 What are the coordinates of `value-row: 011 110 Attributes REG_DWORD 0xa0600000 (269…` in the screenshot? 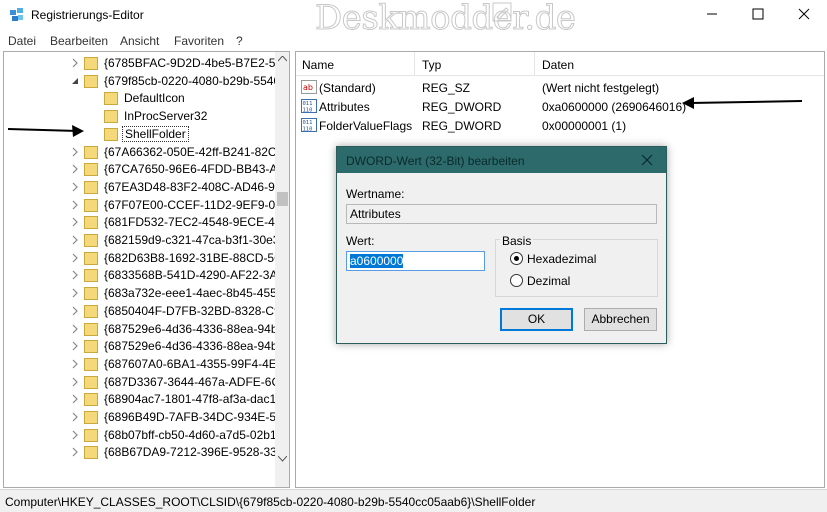 It's located at (560, 106).